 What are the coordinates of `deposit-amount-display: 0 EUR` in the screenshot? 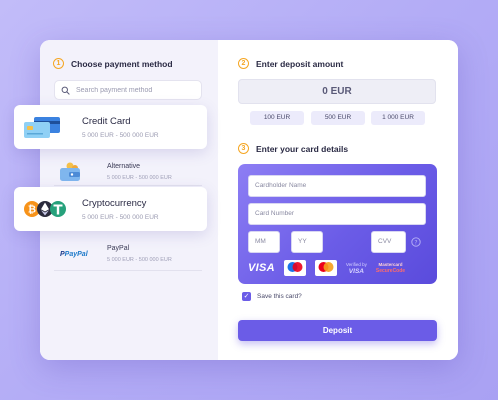 It's located at (337, 91).